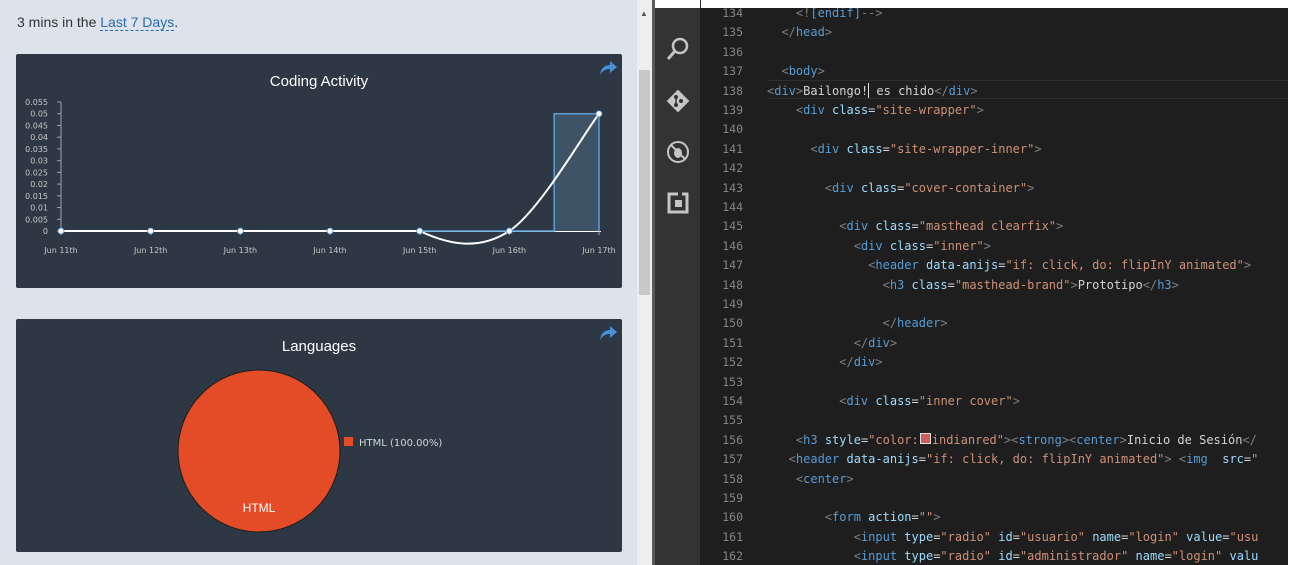 This screenshot has width=1294, height=565. I want to click on code-token: "site-wrapper-inner", so click(962, 148).